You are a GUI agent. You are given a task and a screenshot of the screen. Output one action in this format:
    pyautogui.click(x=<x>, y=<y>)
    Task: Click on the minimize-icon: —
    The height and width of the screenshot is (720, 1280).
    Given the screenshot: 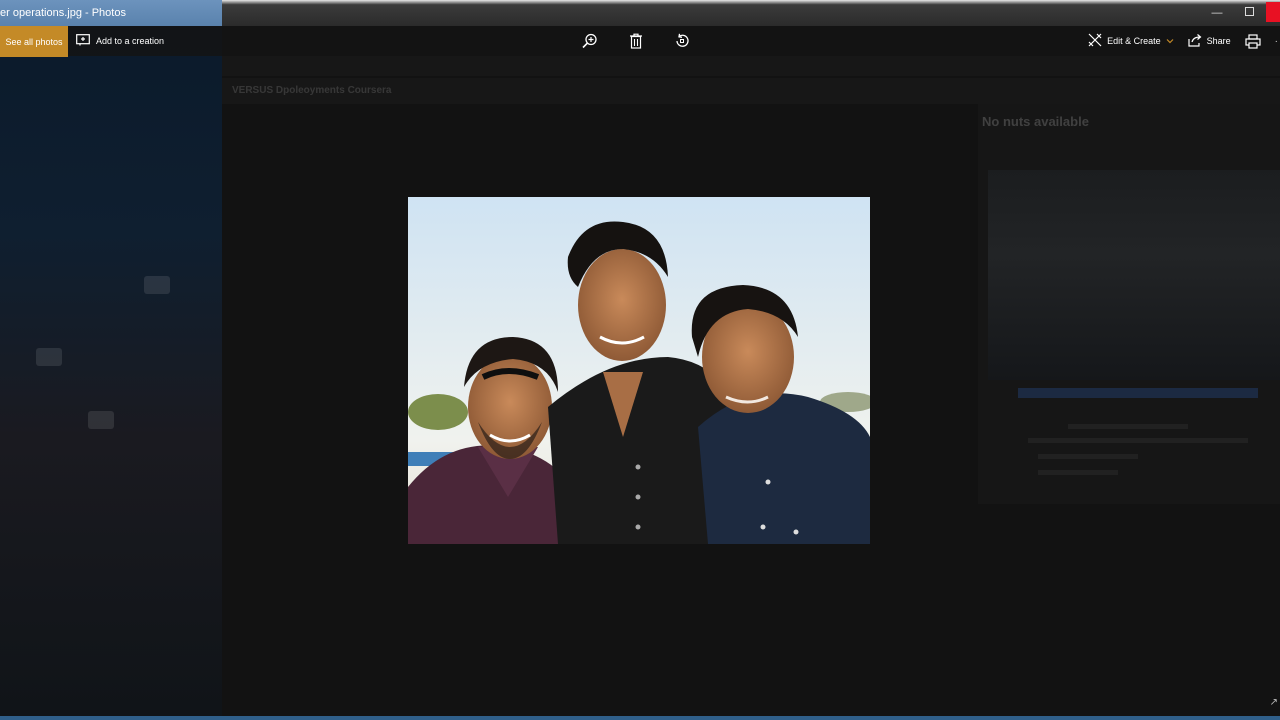 What is the action you would take?
    pyautogui.click(x=1217, y=13)
    